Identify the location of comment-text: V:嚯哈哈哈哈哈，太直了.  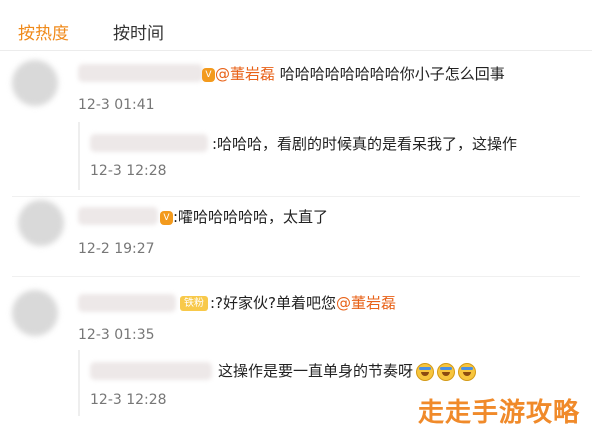
(244, 216).